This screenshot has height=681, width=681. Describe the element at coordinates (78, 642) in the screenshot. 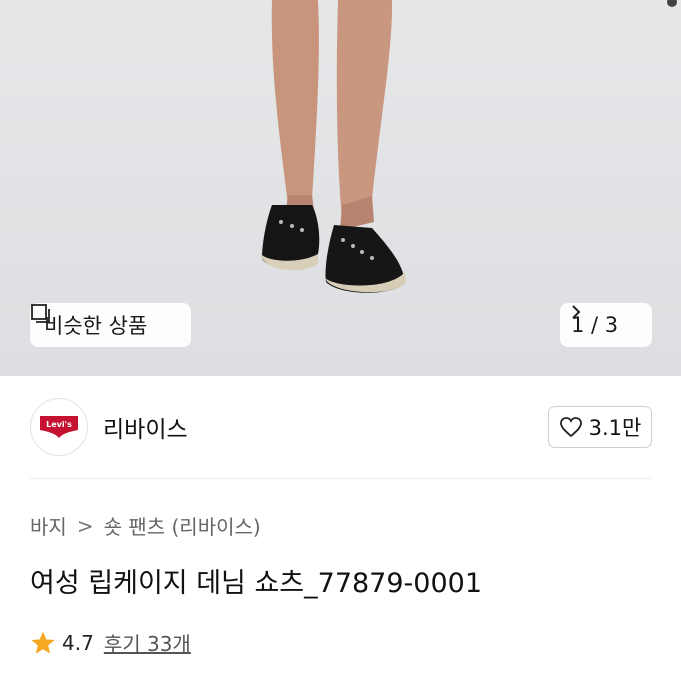

I see `rating-score: 4.7` at that location.